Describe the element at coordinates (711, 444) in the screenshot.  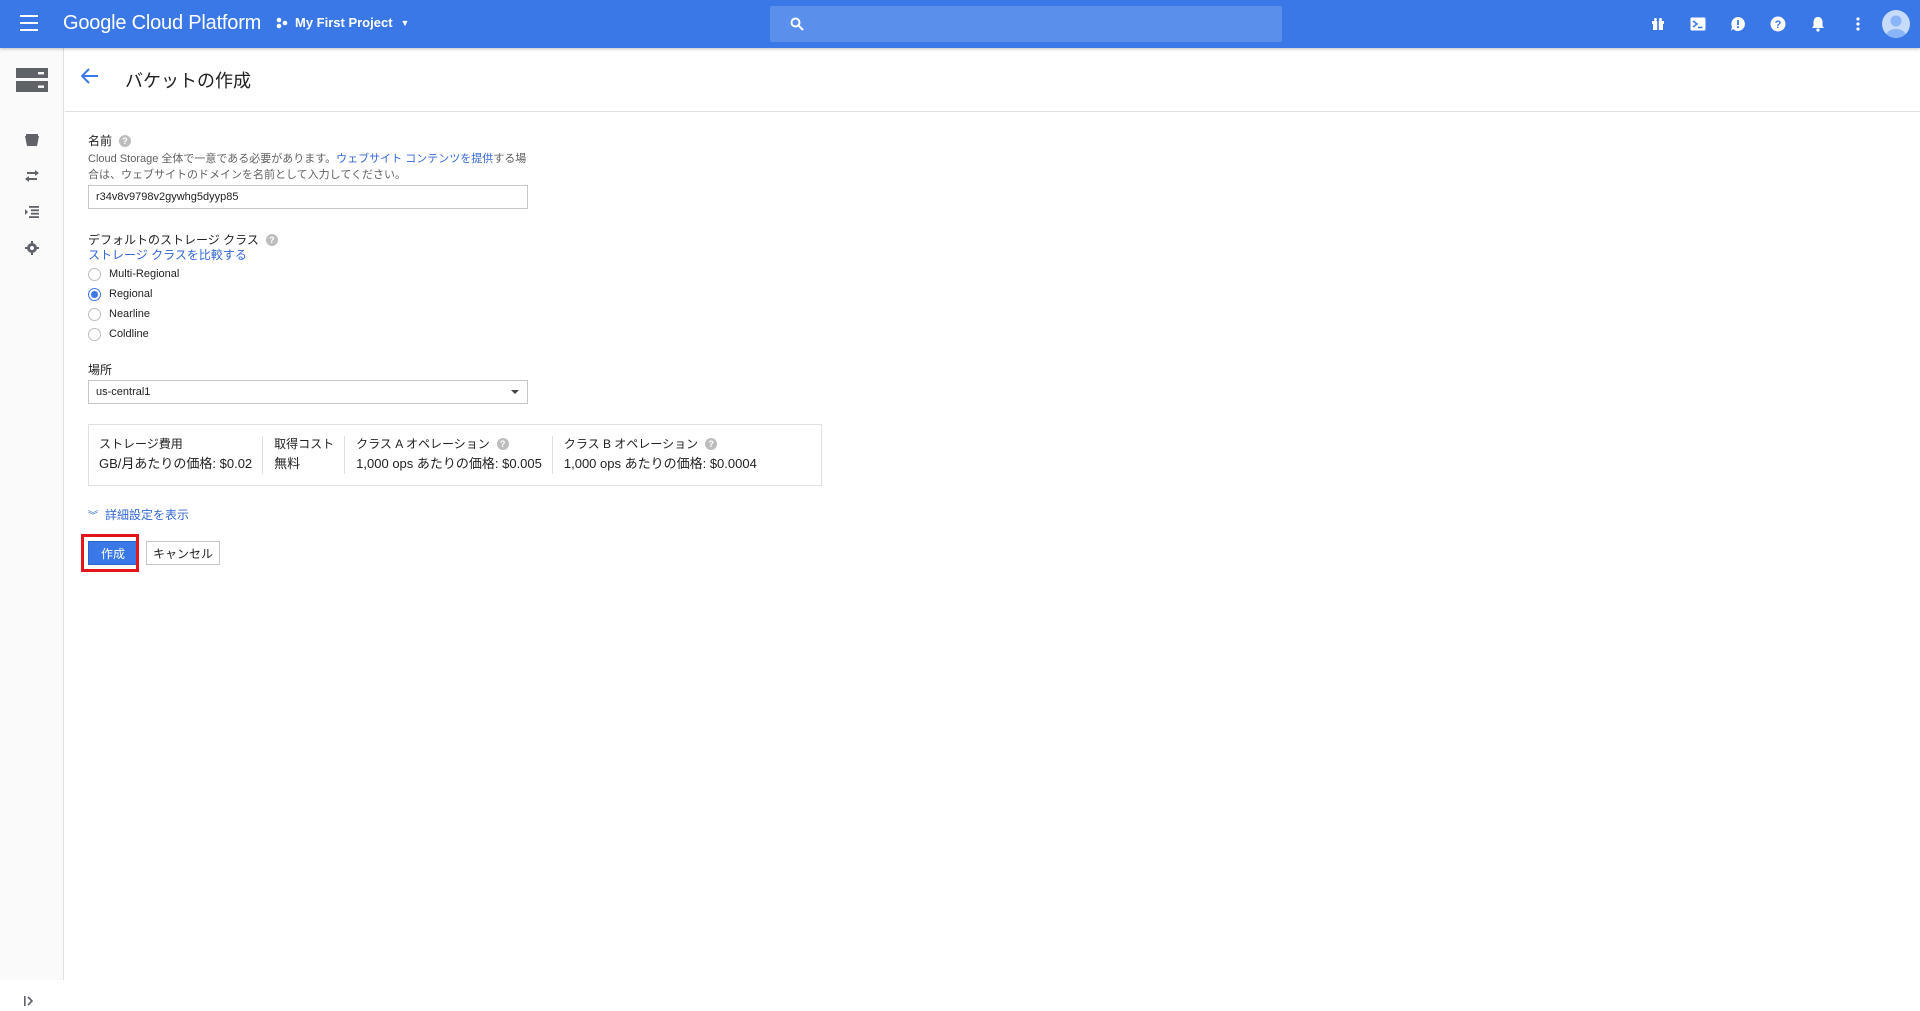
I see `class-b-help-icon: ?` at that location.